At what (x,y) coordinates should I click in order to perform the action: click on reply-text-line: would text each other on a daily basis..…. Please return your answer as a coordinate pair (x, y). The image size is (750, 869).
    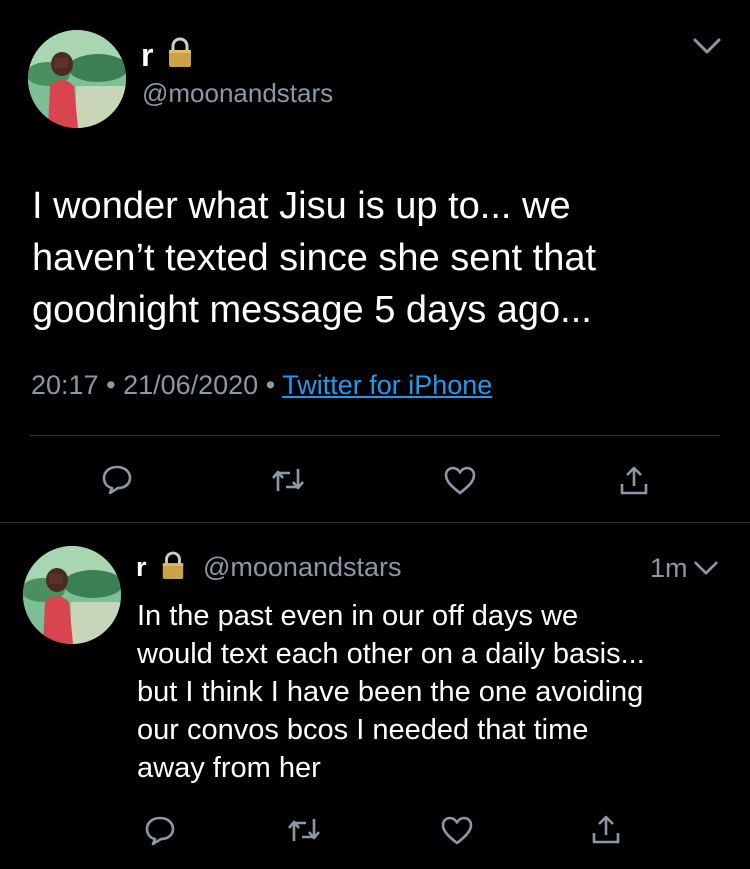
    Looking at the image, I should click on (391, 654).